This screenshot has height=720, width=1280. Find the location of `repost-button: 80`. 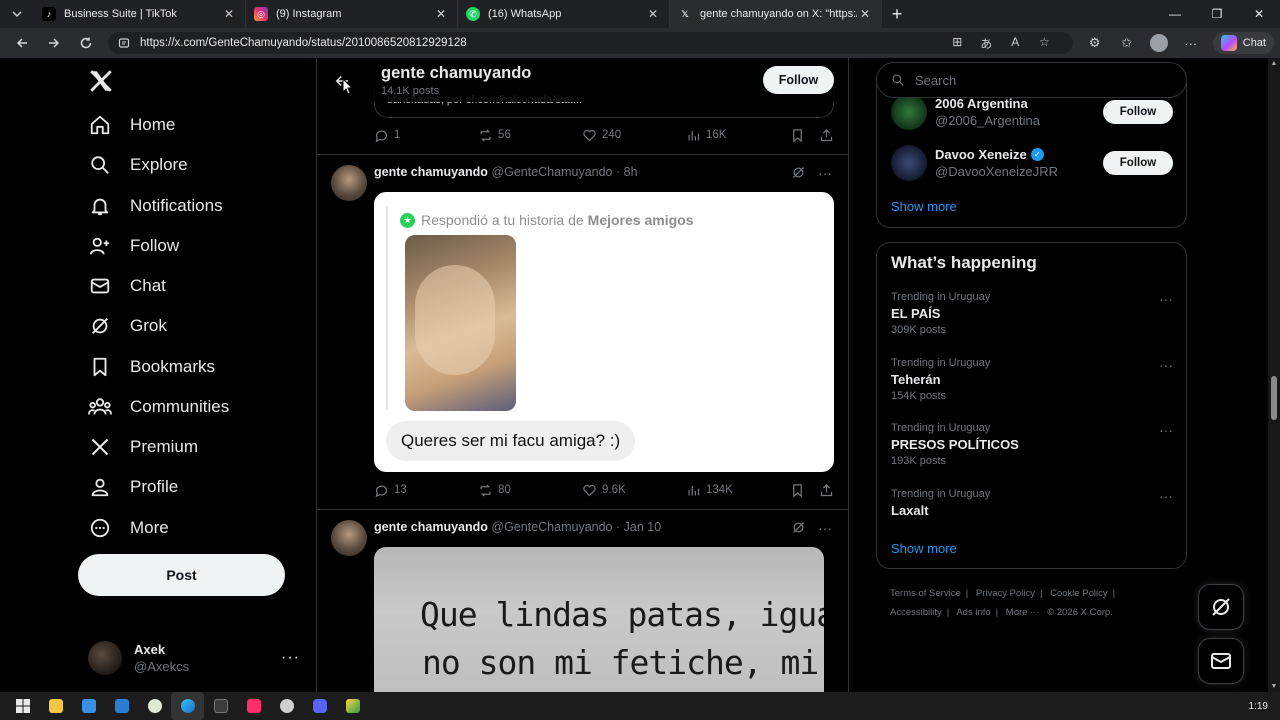

repost-button: 80 is located at coordinates (530, 490).